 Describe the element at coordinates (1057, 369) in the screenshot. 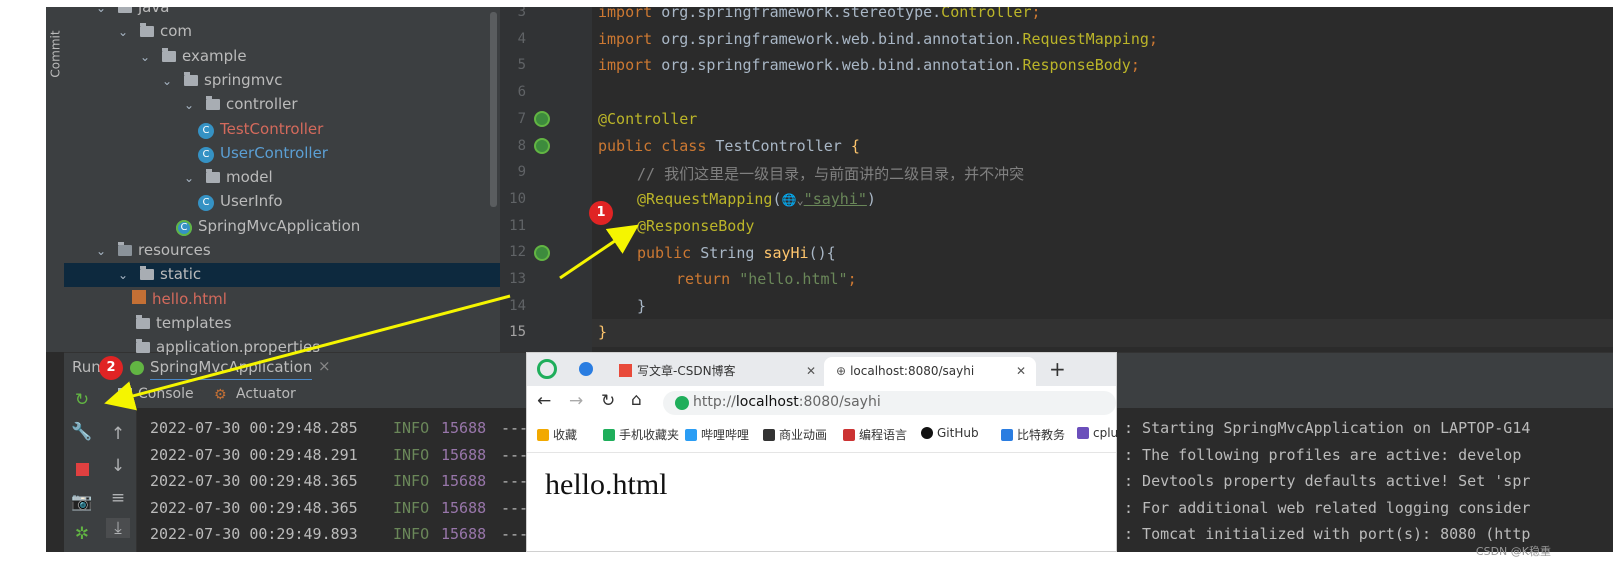

I see `new-tab-button: +` at that location.